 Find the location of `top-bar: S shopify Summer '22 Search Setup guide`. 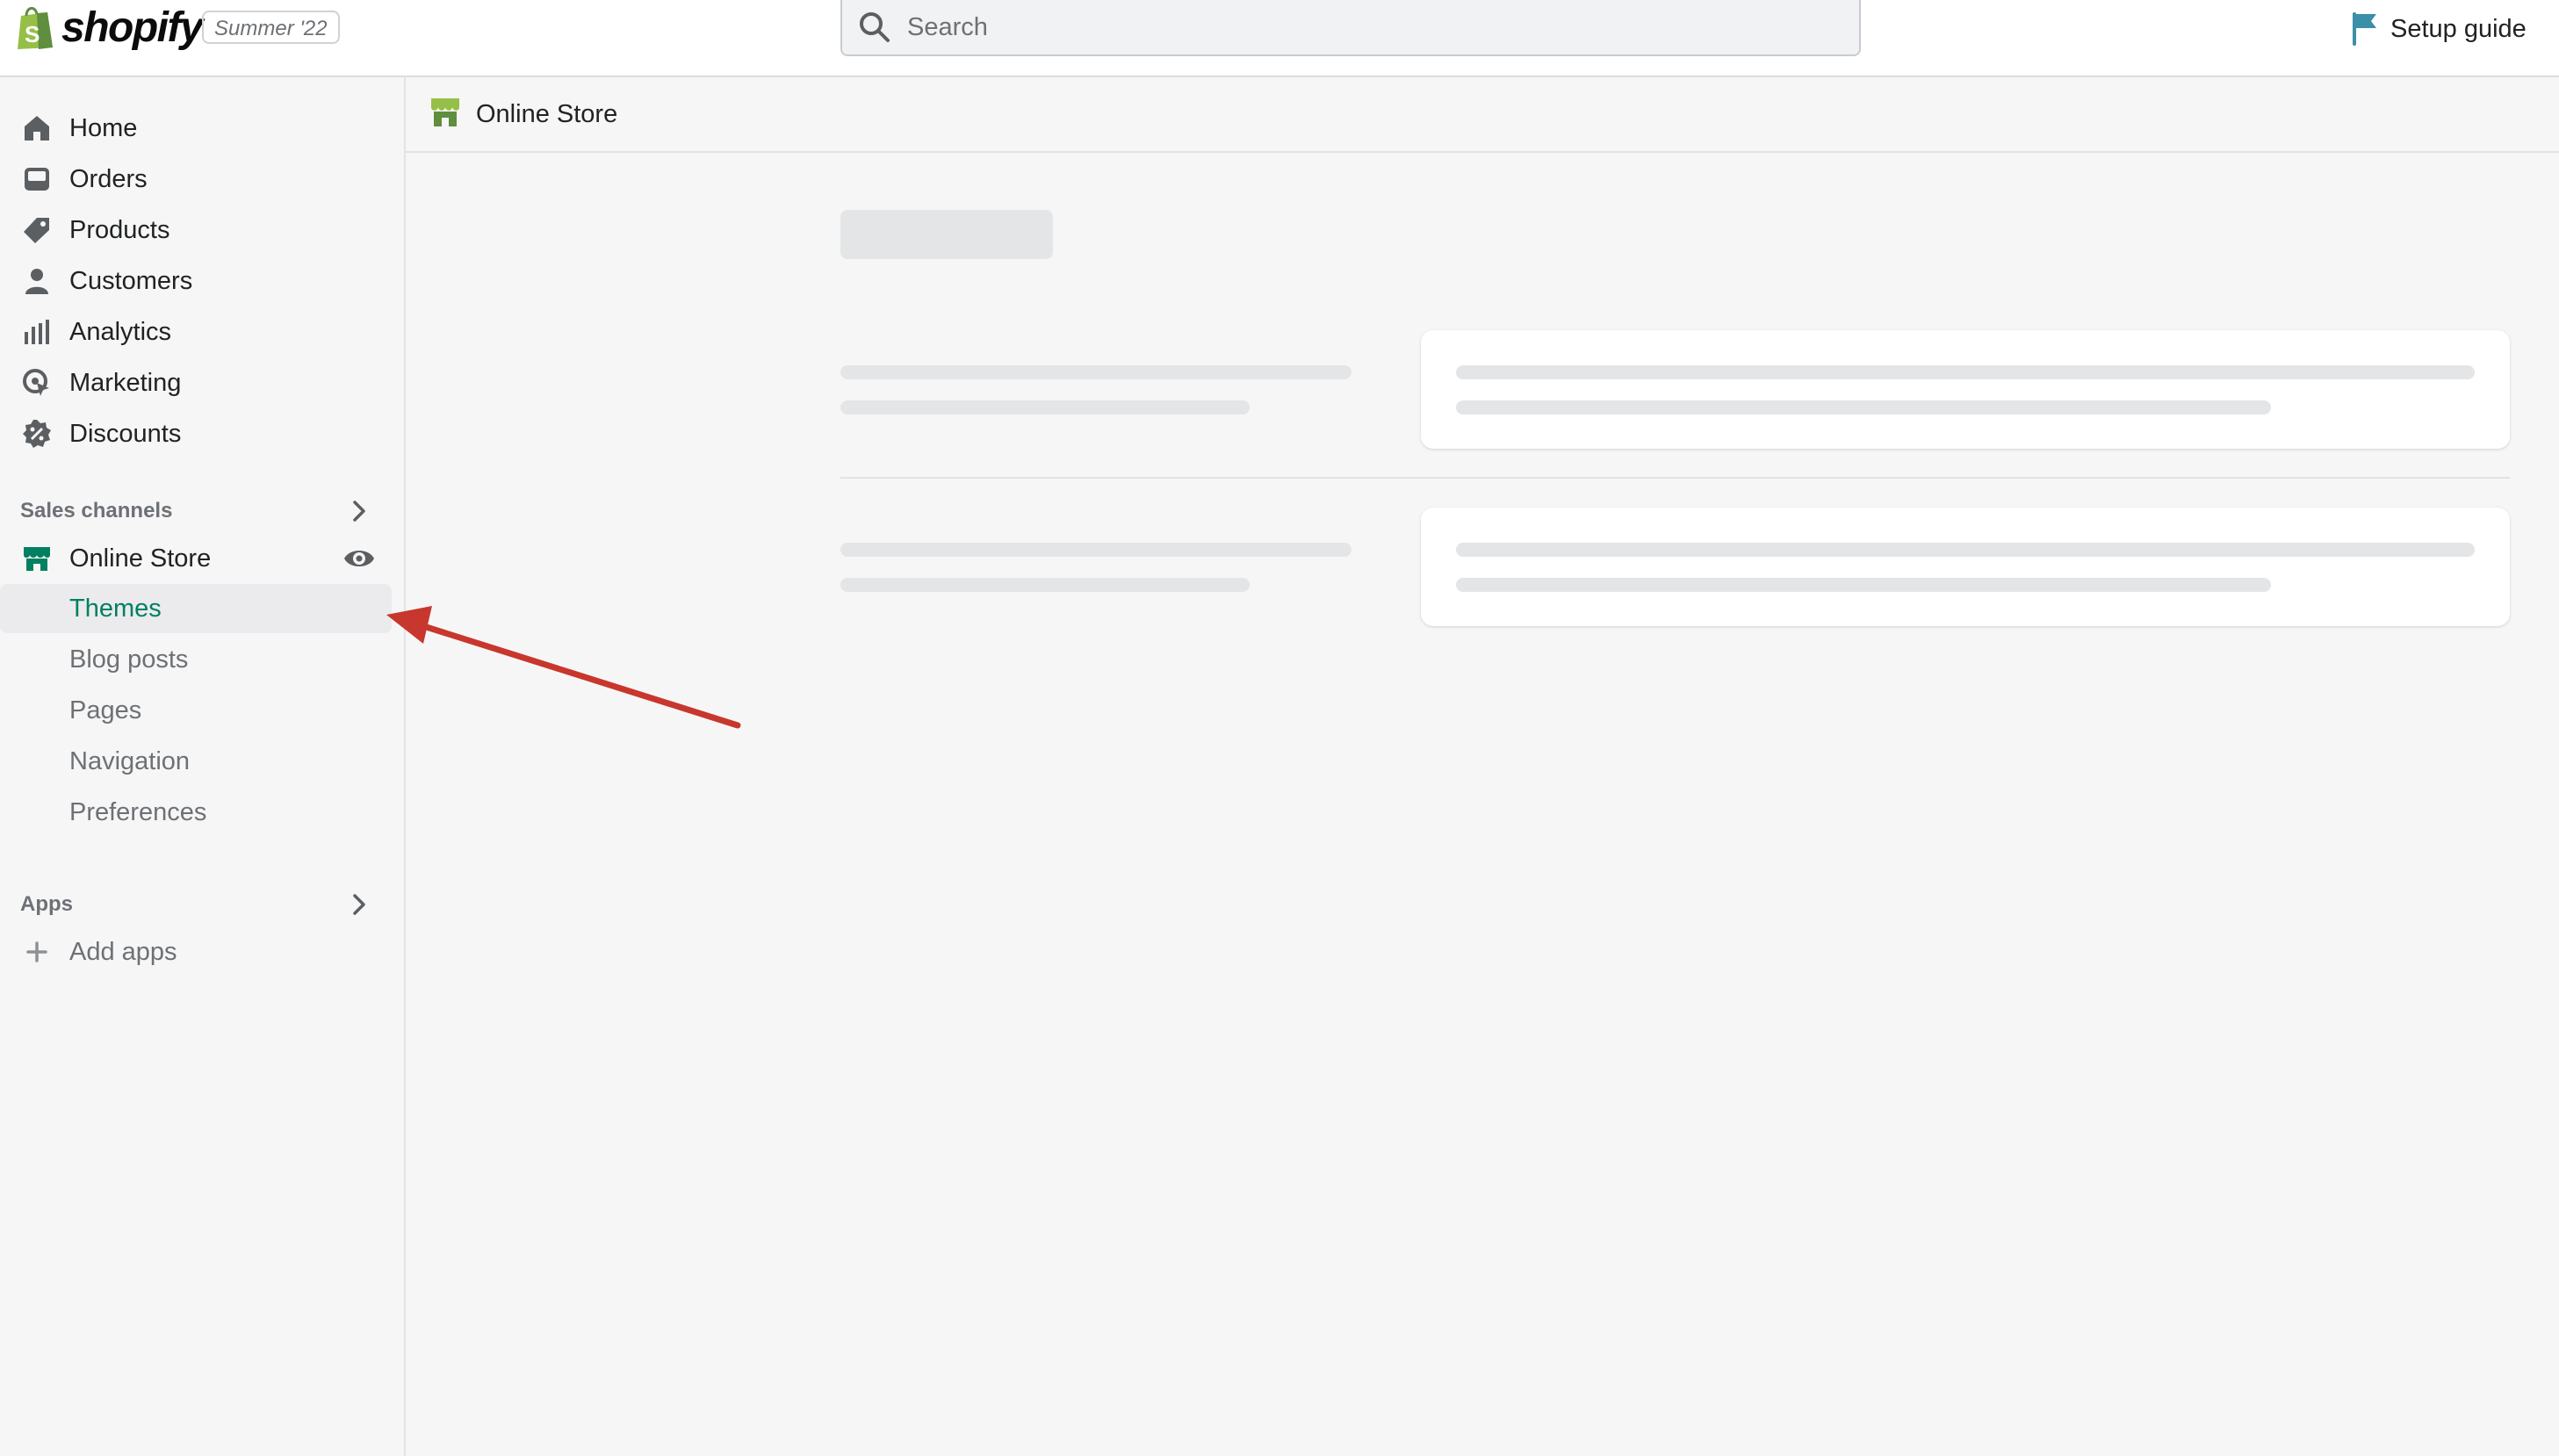

top-bar: S shopify Summer '22 Search Setup guide is located at coordinates (1279, 38).